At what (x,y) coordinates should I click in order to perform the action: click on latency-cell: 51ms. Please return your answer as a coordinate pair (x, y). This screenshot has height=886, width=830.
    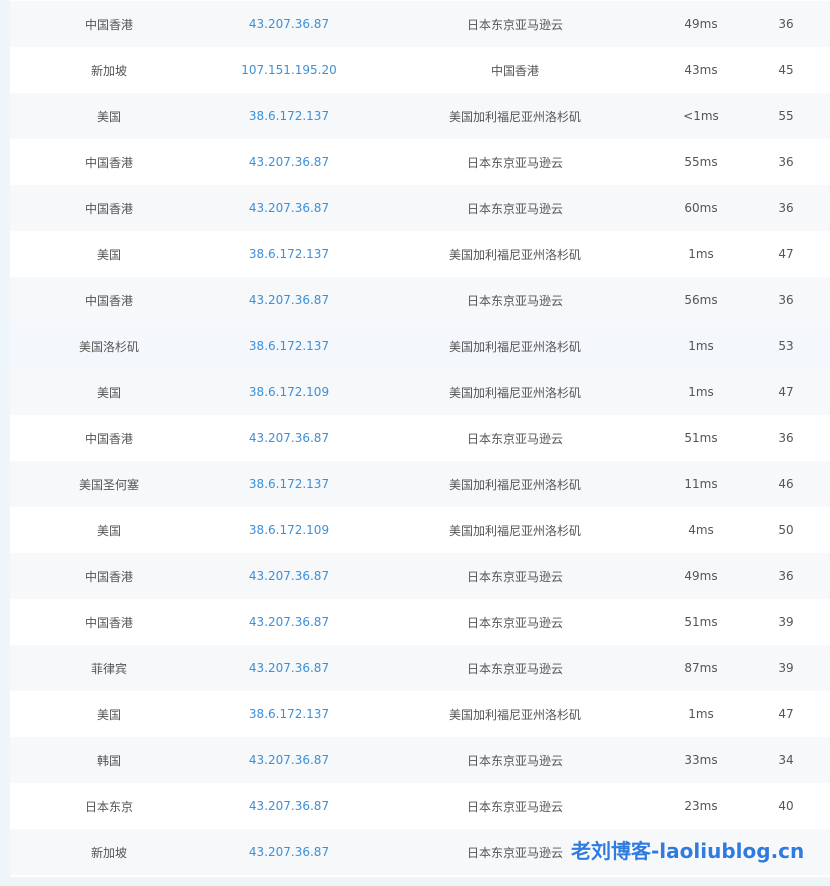
    Looking at the image, I should click on (701, 622).